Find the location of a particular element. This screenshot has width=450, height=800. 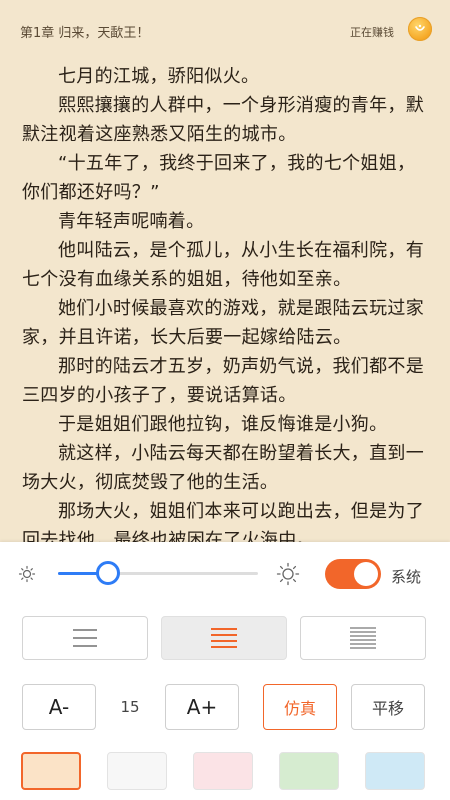

coin-icon is located at coordinates (420, 29).